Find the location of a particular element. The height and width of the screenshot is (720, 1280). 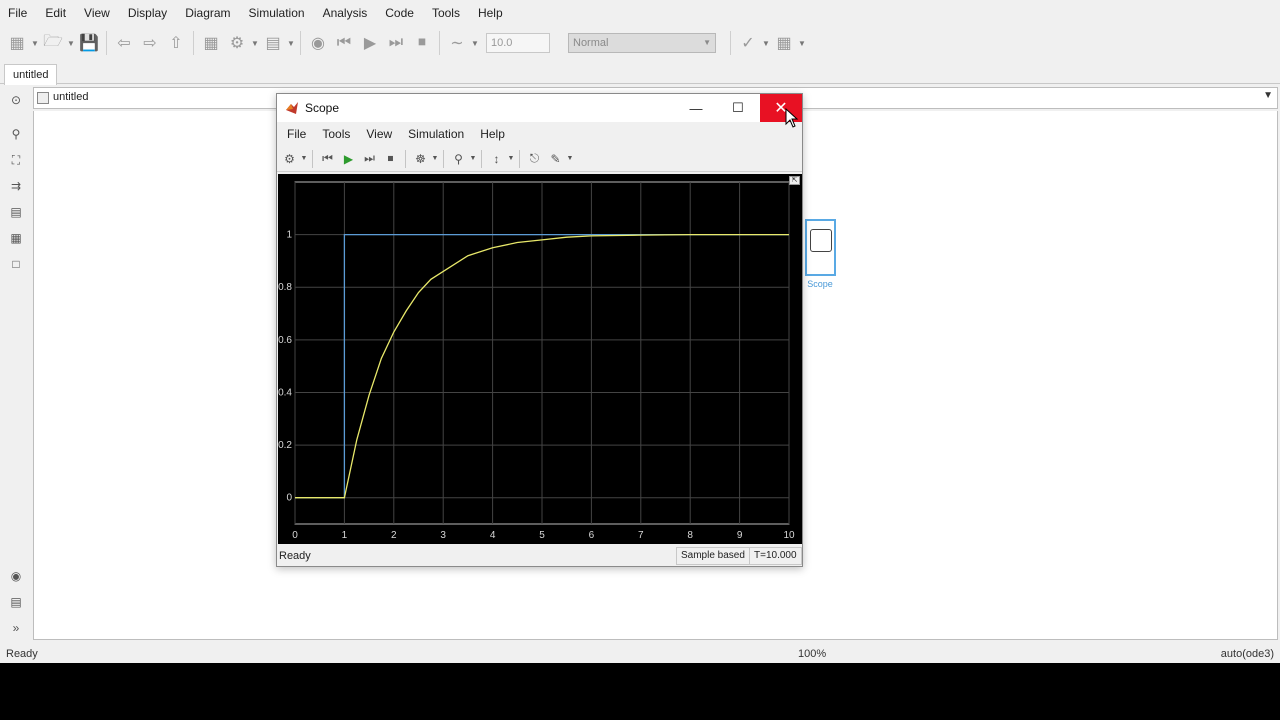

arrow-icon: ⇉ is located at coordinates (16, 186).